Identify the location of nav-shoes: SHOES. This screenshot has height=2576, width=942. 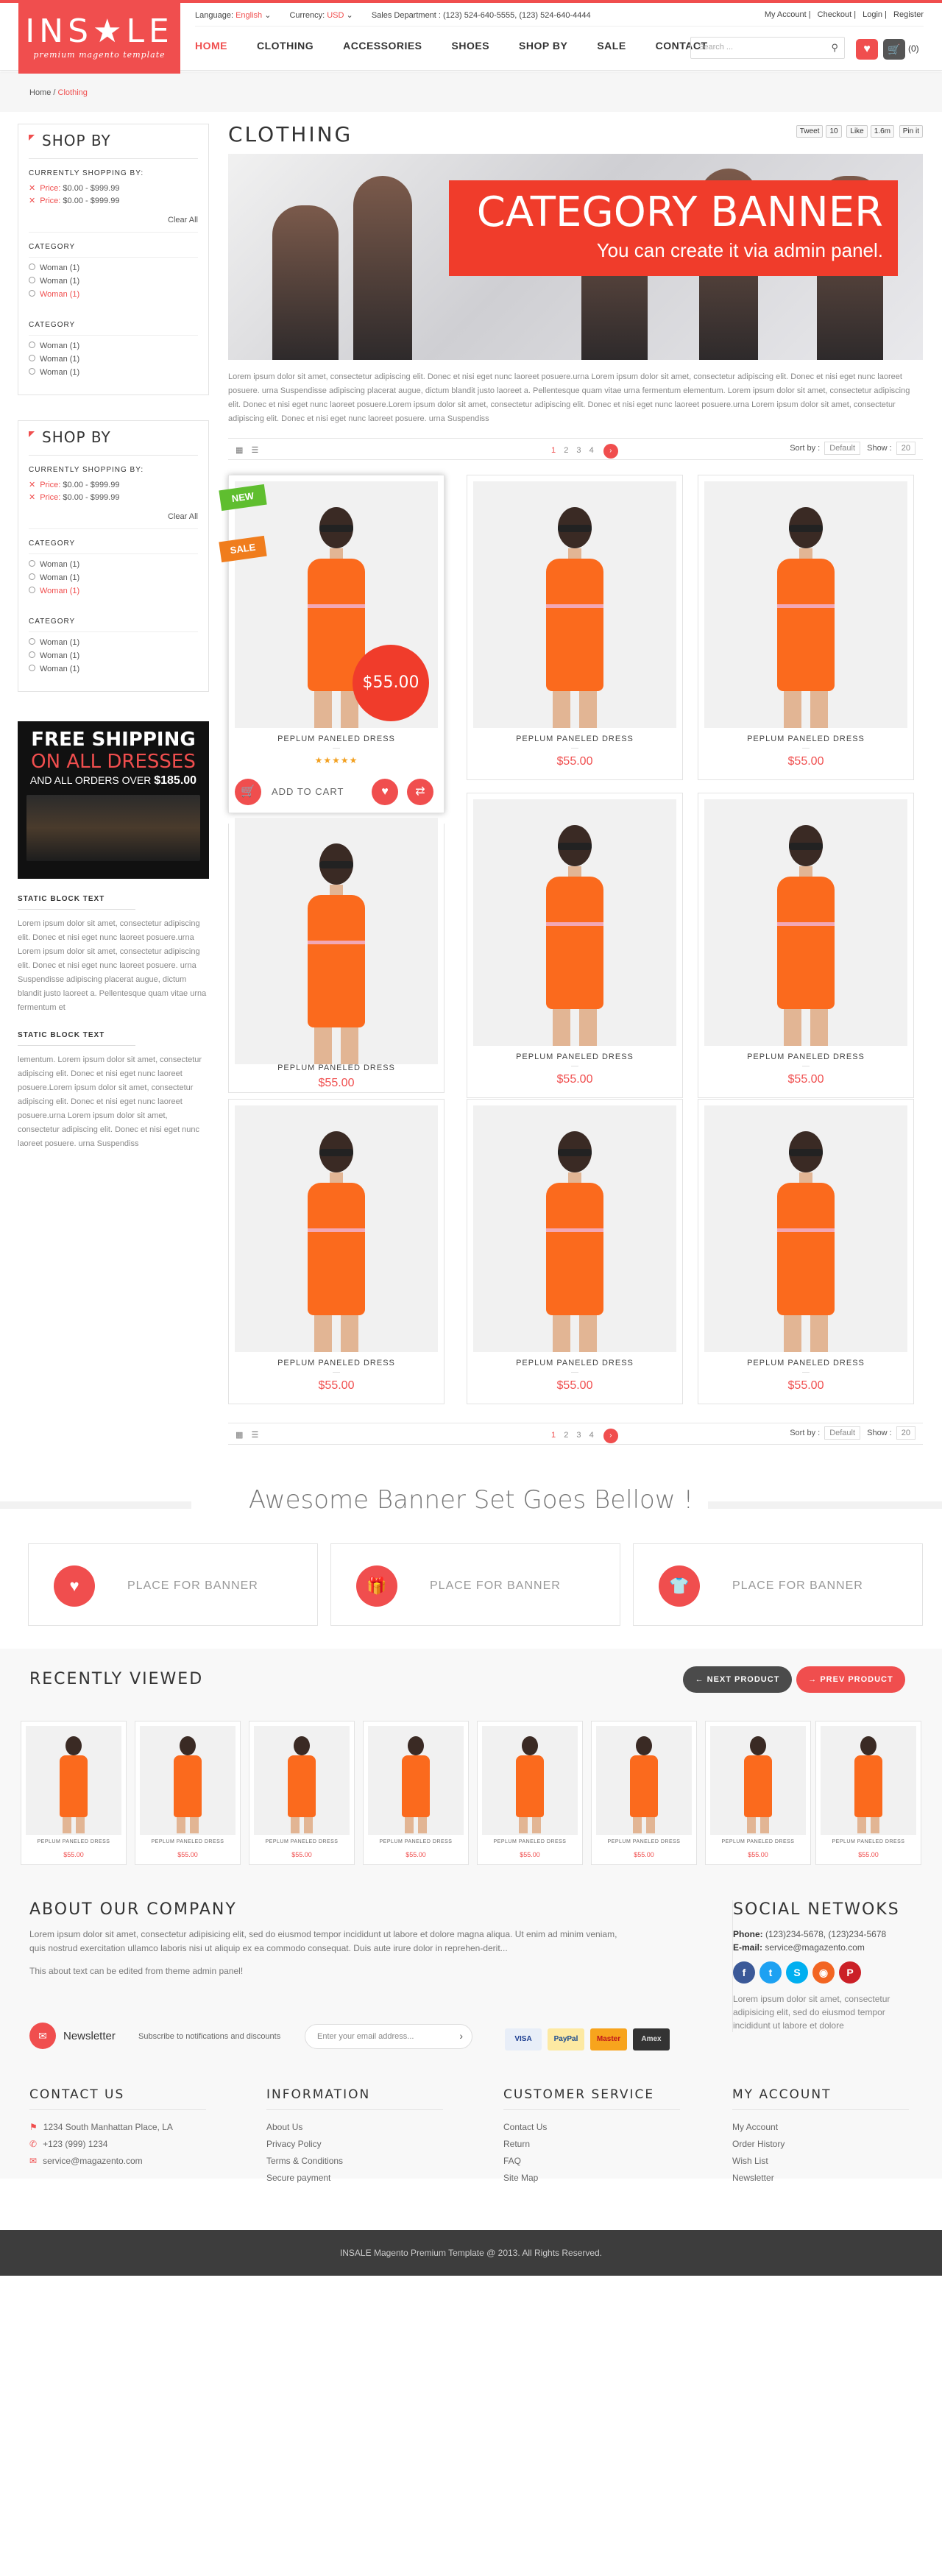
(471, 46).